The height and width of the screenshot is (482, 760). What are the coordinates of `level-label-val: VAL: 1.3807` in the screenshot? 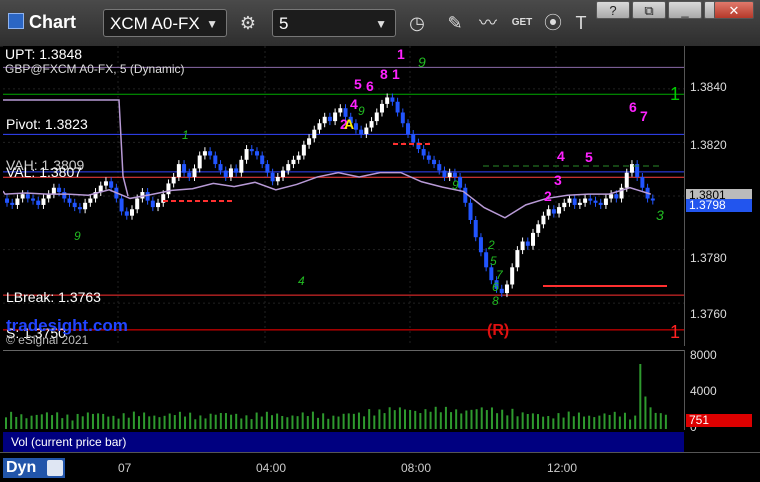 It's located at (44, 172).